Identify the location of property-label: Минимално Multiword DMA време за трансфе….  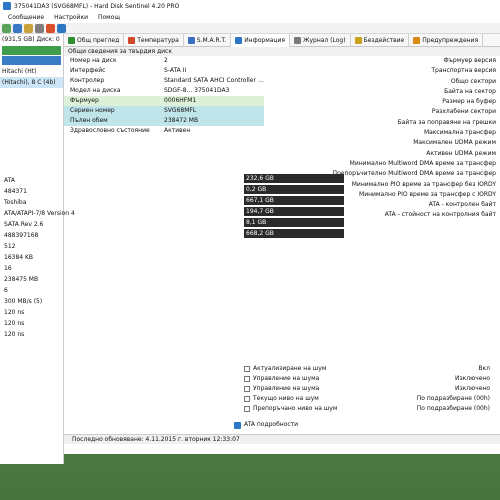
(422, 163).